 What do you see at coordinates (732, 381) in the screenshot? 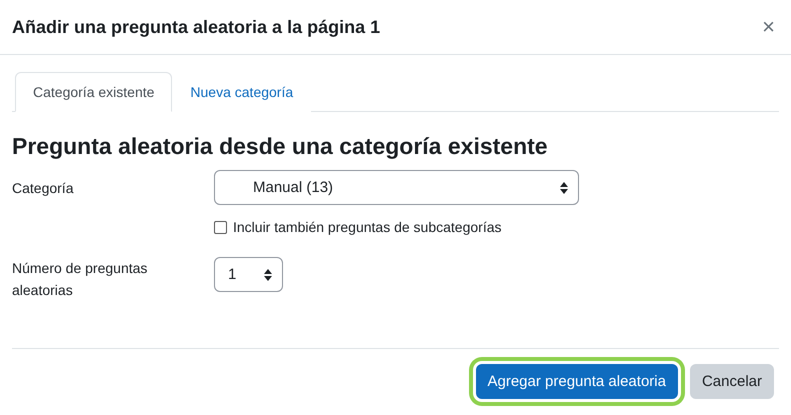
I see `cancel-button: Cancelar` at bounding box center [732, 381].